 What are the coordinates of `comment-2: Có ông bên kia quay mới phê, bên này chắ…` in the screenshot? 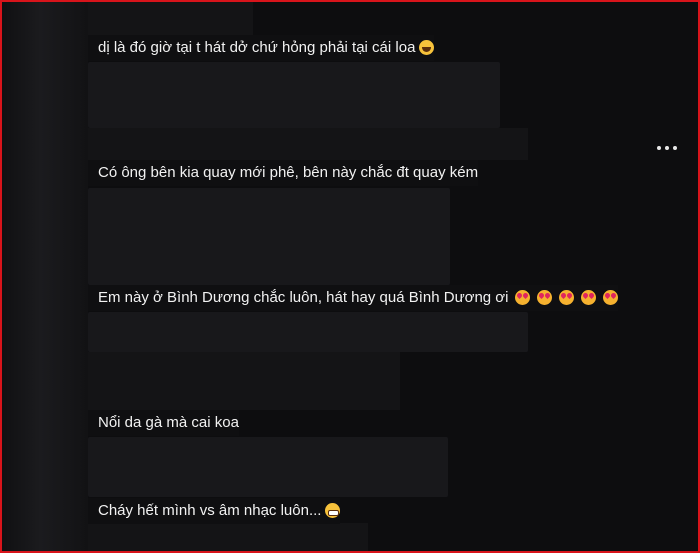 It's located at (283, 173).